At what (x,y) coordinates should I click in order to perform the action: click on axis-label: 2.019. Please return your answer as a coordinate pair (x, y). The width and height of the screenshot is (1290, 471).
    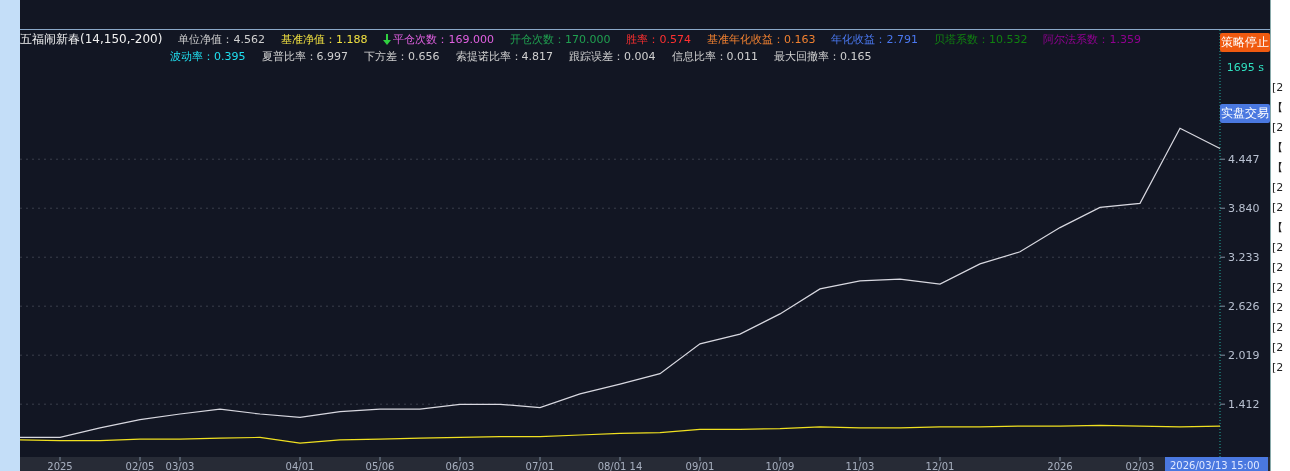
    Looking at the image, I should click on (1244, 356).